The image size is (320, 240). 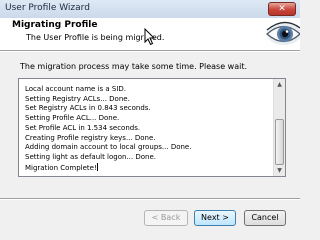 I want to click on mouse-cursor-icon, so click(x=150, y=37).